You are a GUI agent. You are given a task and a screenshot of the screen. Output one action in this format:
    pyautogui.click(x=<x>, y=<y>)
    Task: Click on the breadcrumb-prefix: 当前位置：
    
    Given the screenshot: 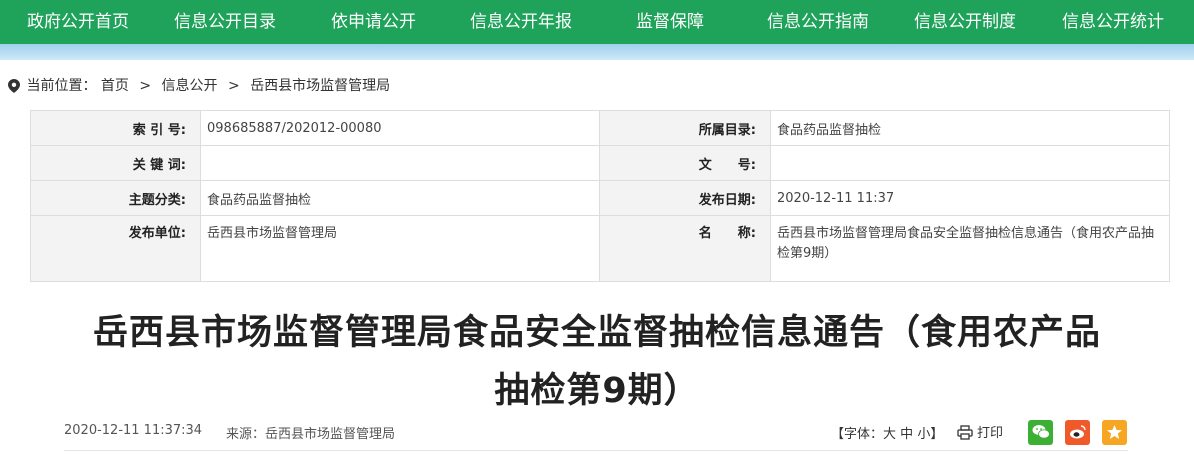 What is the action you would take?
    pyautogui.click(x=61, y=86)
    